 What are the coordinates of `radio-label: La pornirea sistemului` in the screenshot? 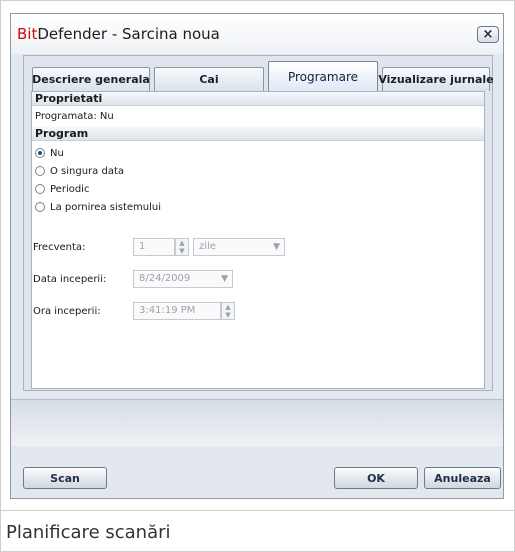 It's located at (105, 207).